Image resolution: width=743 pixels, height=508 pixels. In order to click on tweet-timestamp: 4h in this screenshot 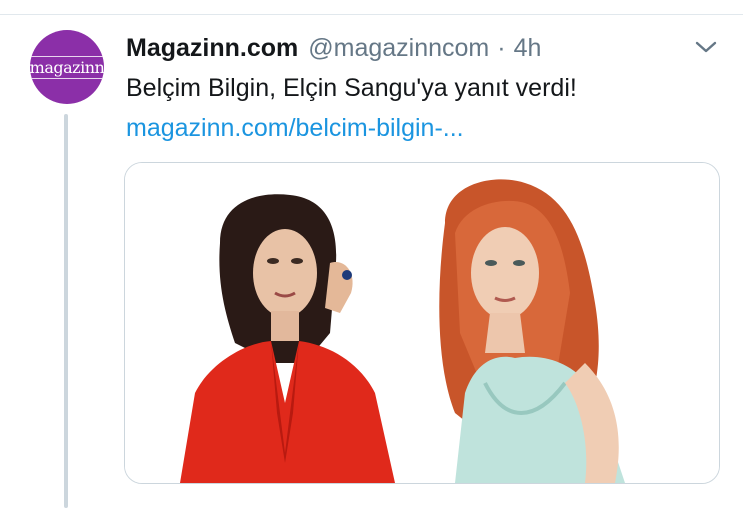, I will do `click(528, 48)`.